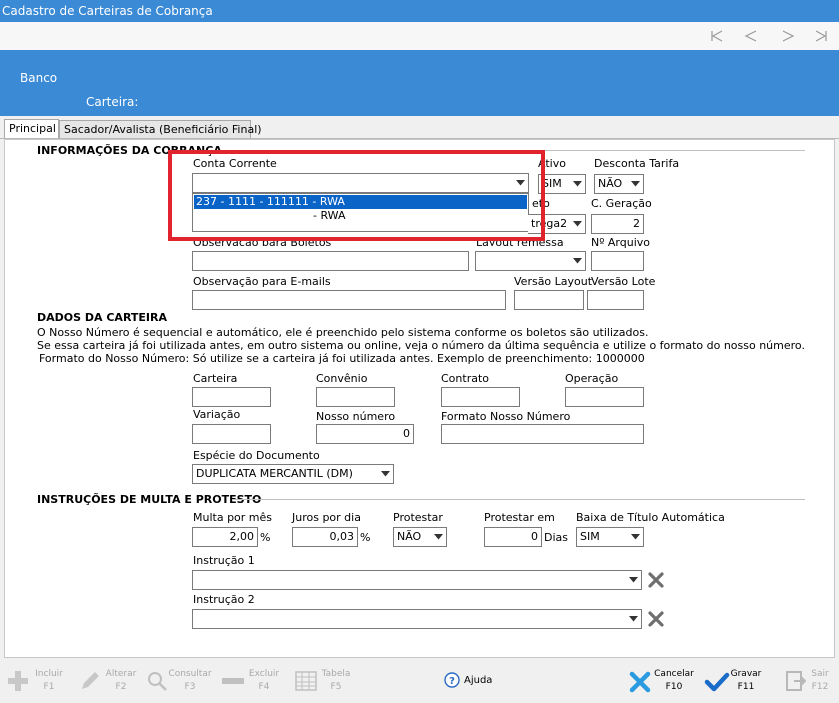  What do you see at coordinates (112, 102) in the screenshot?
I see `carteira-header-label: Carteira:` at bounding box center [112, 102].